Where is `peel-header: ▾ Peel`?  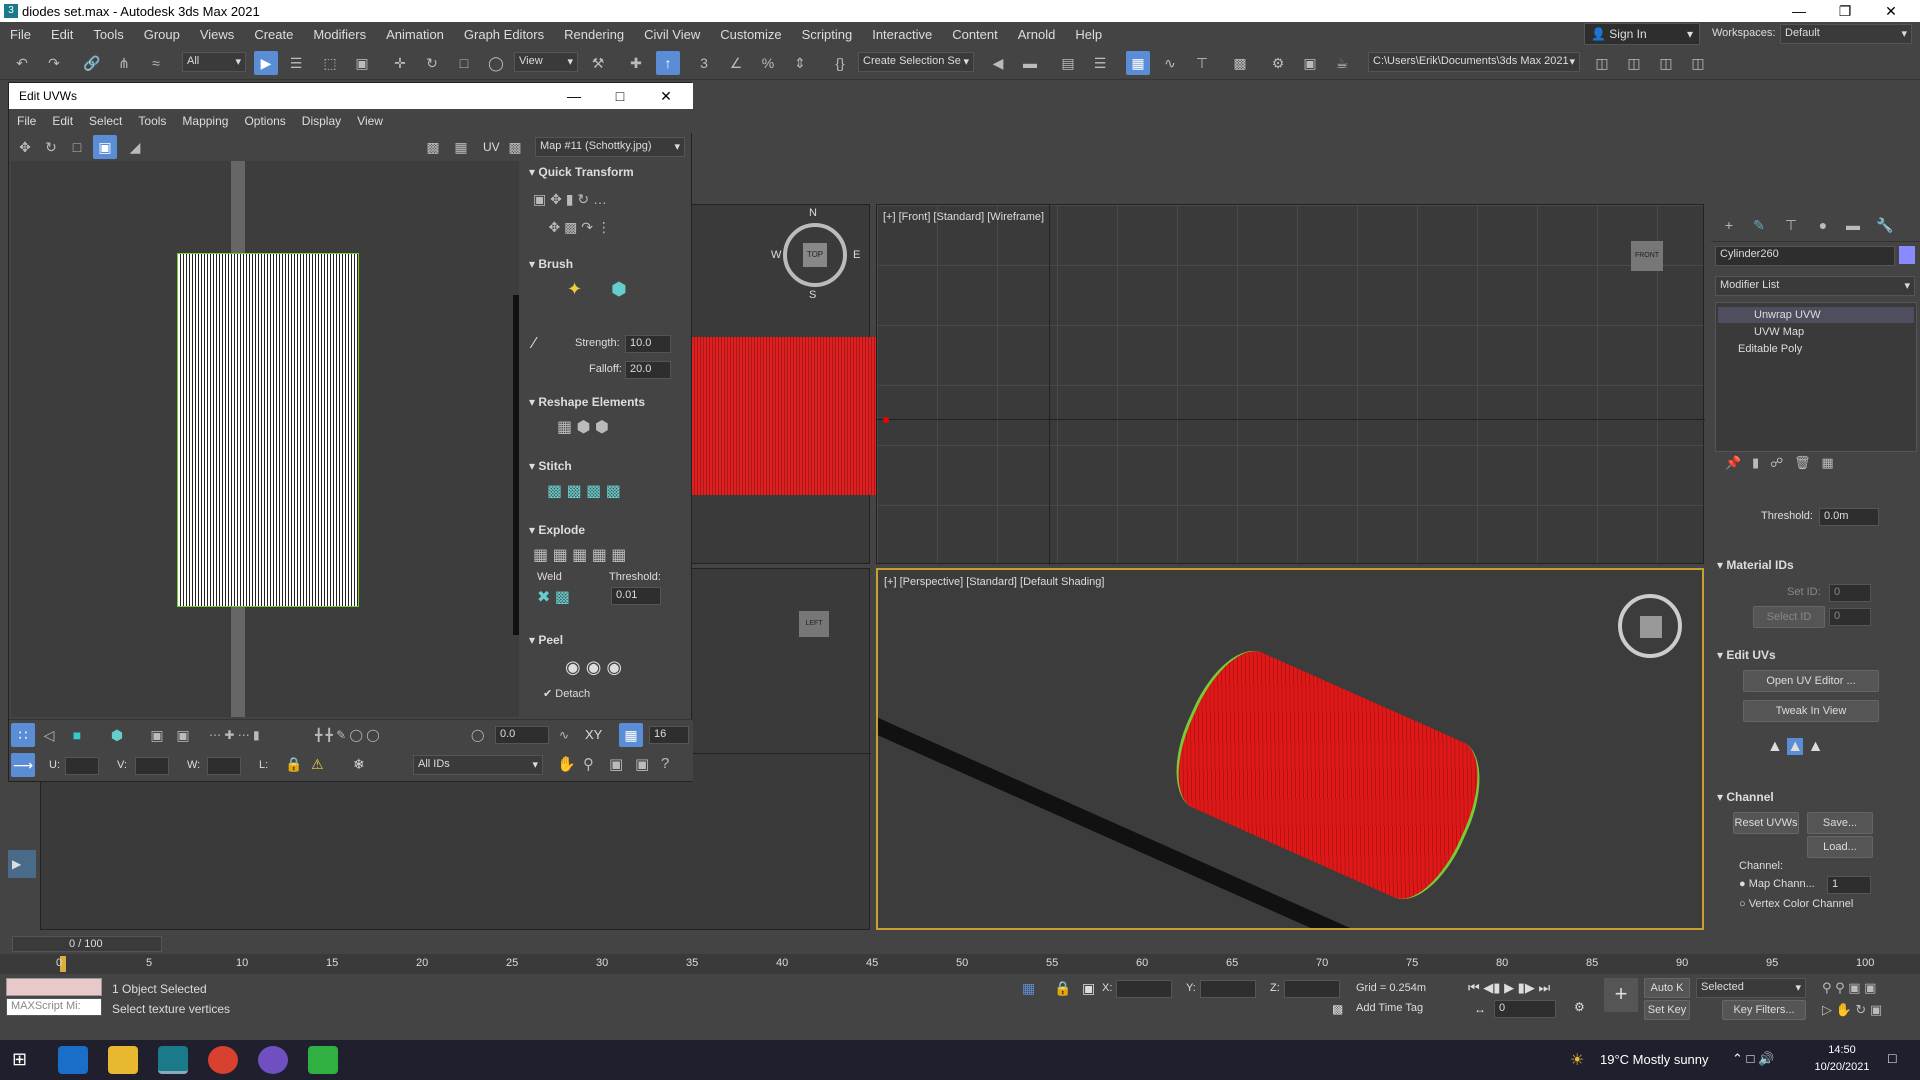 peel-header: ▾ Peel is located at coordinates (546, 640).